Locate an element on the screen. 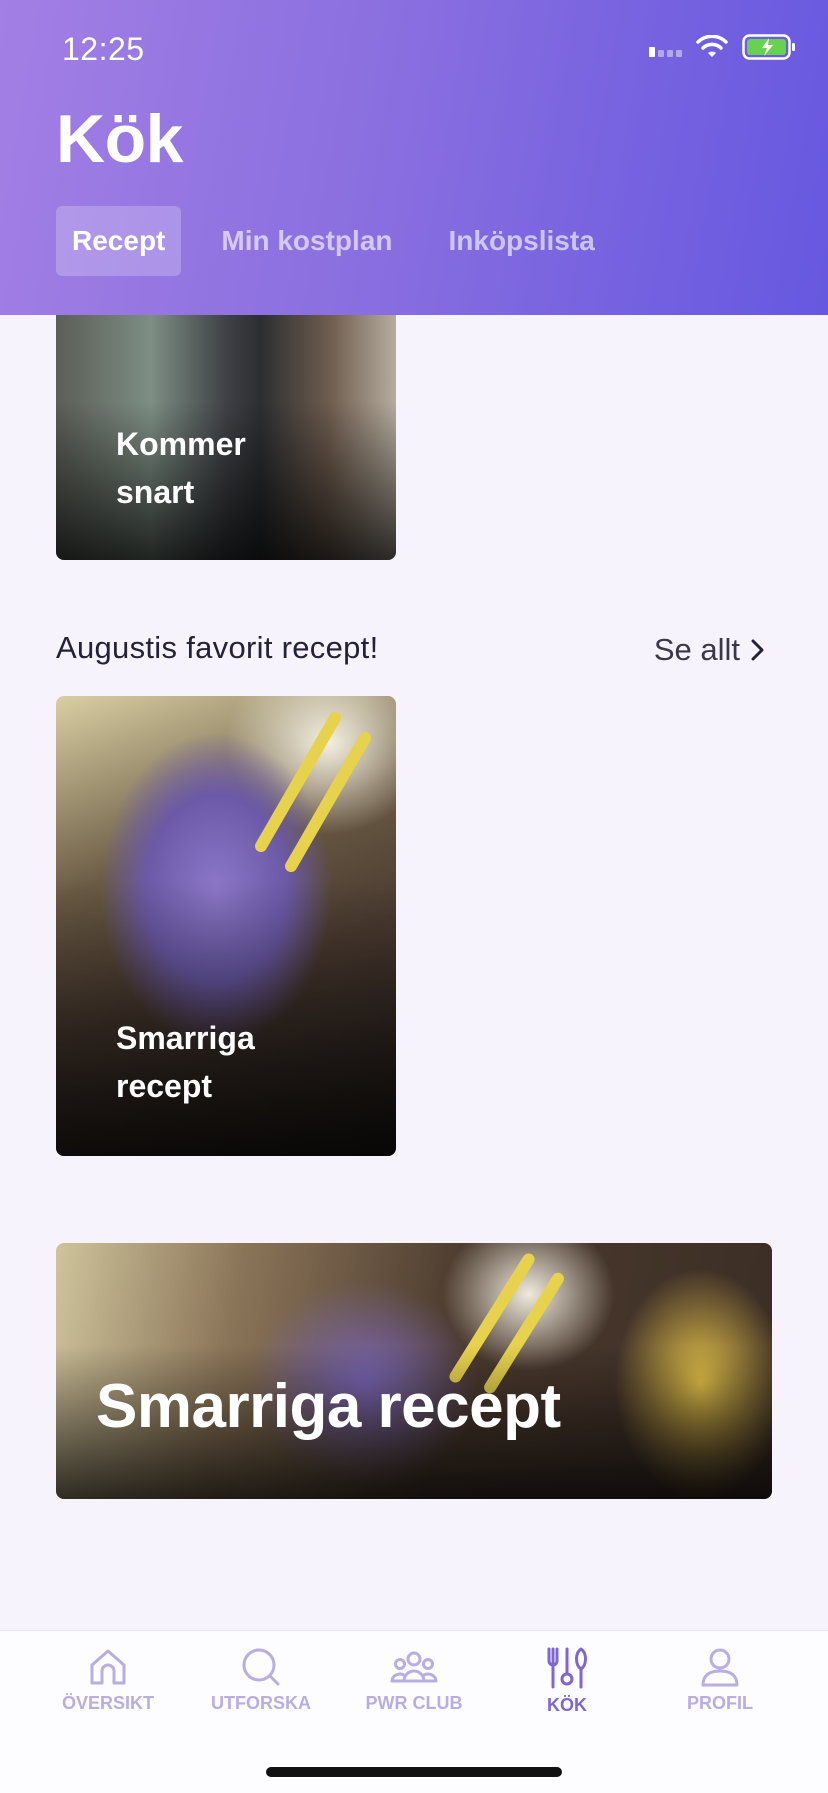 The image size is (828, 1793). tab-min-kostplan: Min kostplan is located at coordinates (306, 241).